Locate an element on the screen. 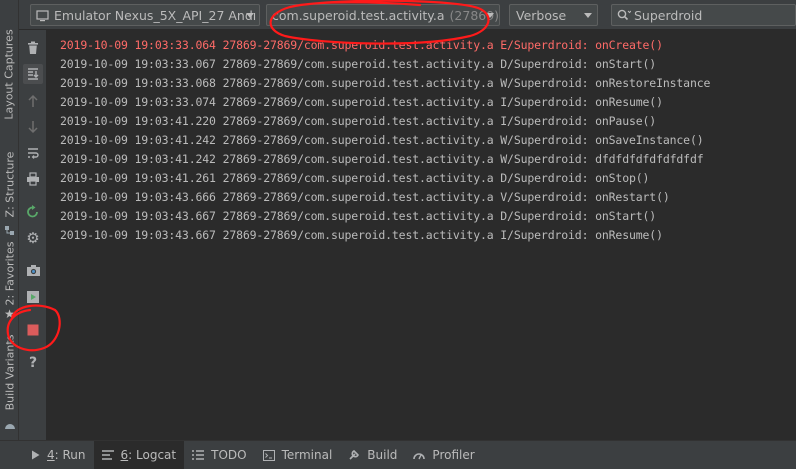 This screenshot has width=796, height=469. logcat-action-column: ⚙ ? is located at coordinates (33, 235).